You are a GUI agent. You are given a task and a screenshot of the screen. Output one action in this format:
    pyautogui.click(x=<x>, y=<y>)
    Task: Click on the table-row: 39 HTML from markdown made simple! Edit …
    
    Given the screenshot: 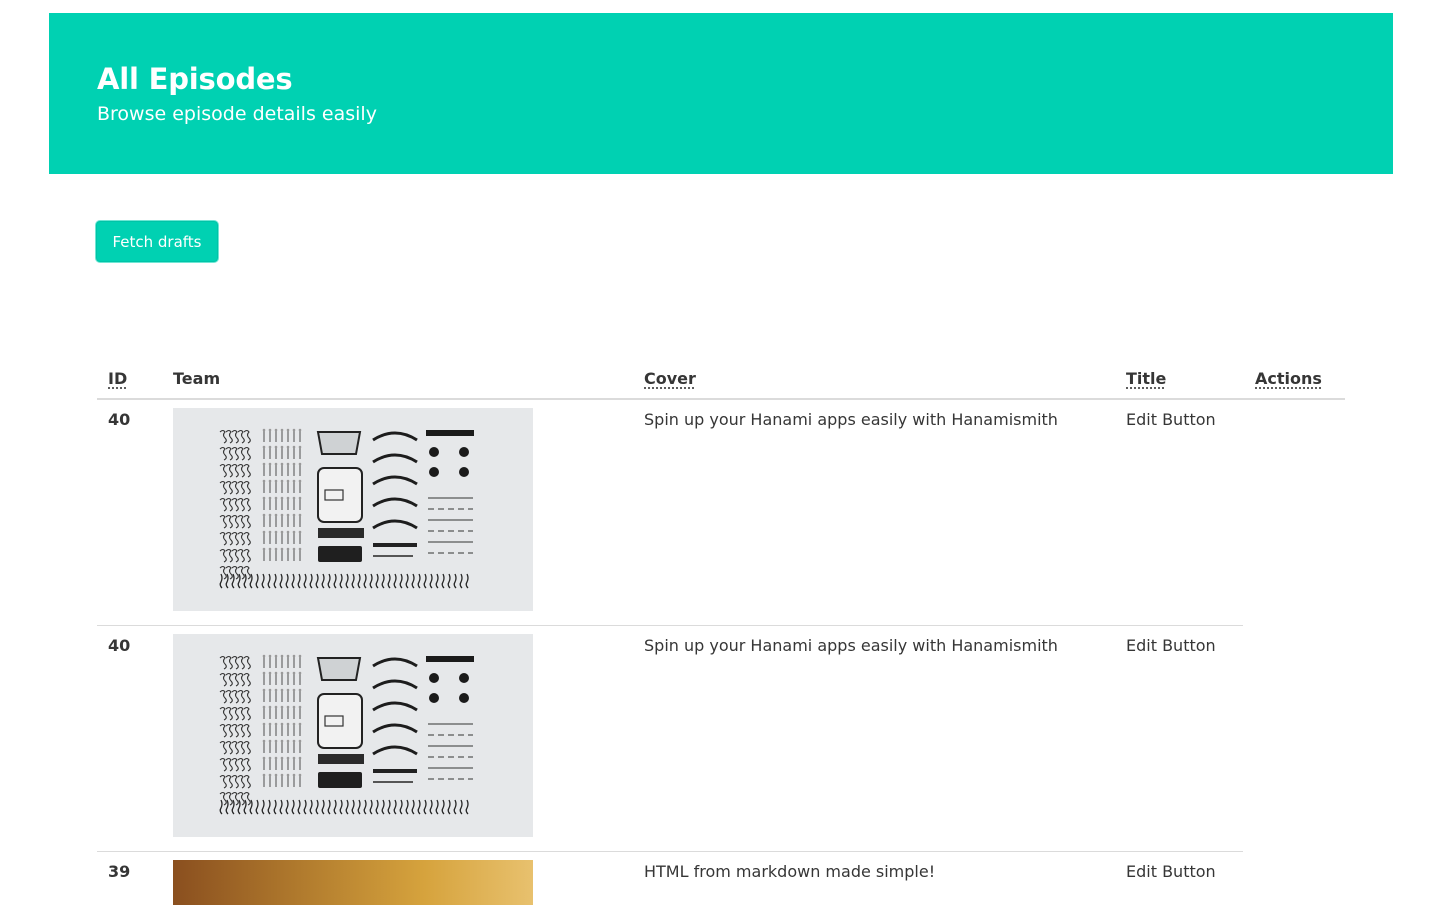 What is the action you would take?
    pyautogui.click(x=721, y=881)
    